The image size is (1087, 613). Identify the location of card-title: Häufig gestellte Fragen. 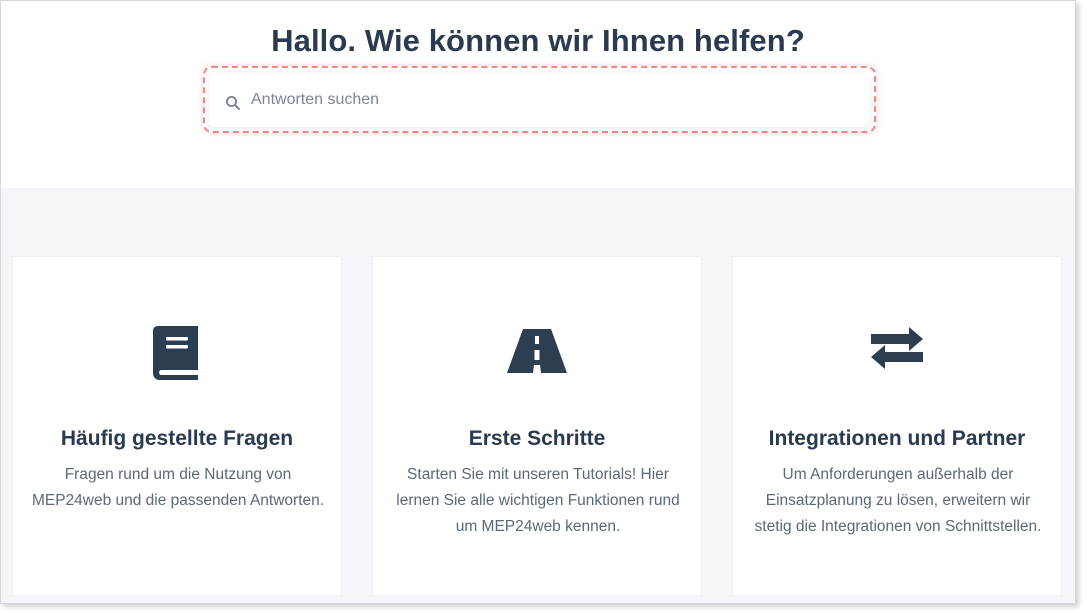
(177, 438).